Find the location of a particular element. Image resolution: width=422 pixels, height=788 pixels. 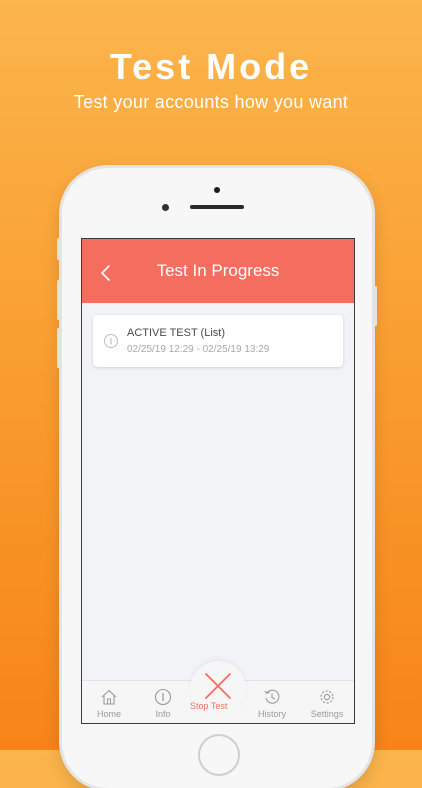

tab-info: Info is located at coordinates (163, 702).